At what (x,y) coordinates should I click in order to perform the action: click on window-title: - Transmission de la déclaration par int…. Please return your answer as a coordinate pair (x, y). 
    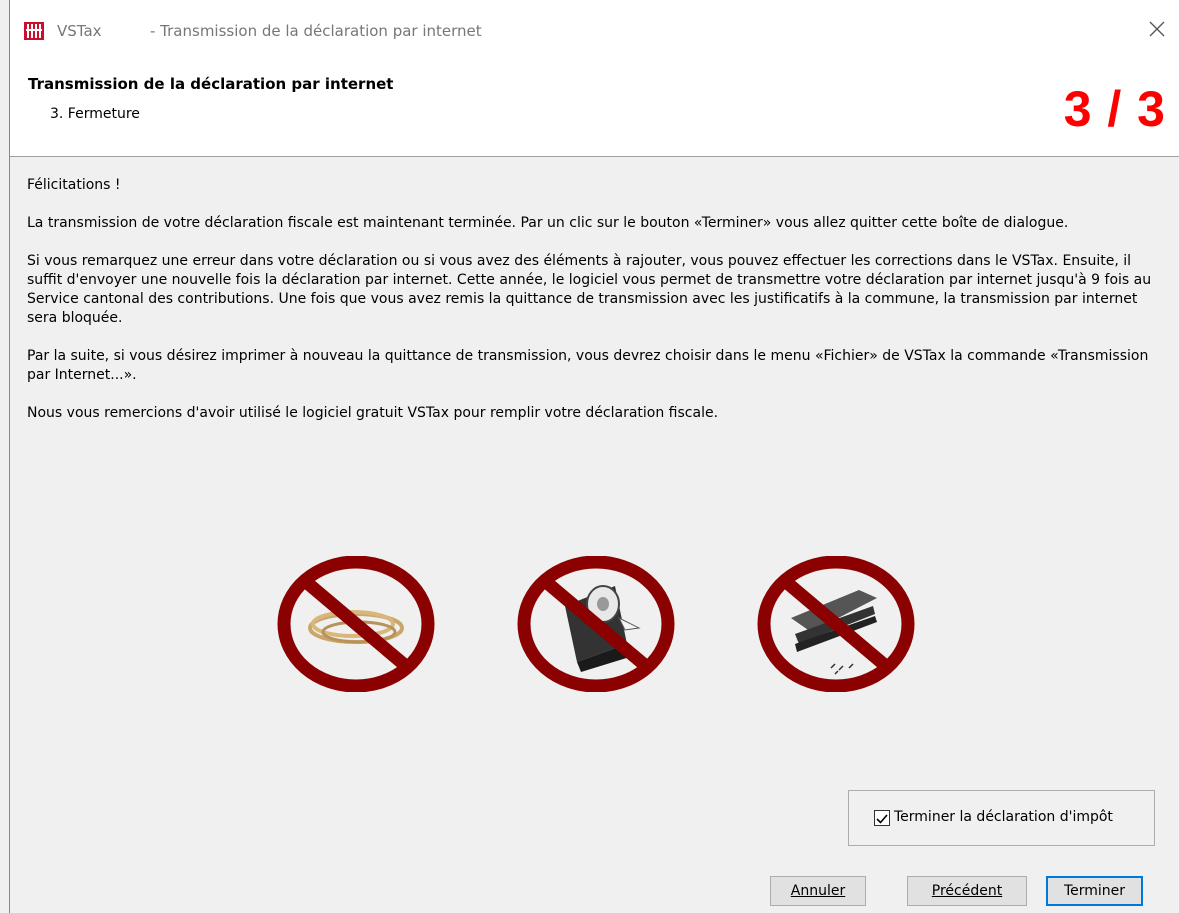
    Looking at the image, I should click on (316, 31).